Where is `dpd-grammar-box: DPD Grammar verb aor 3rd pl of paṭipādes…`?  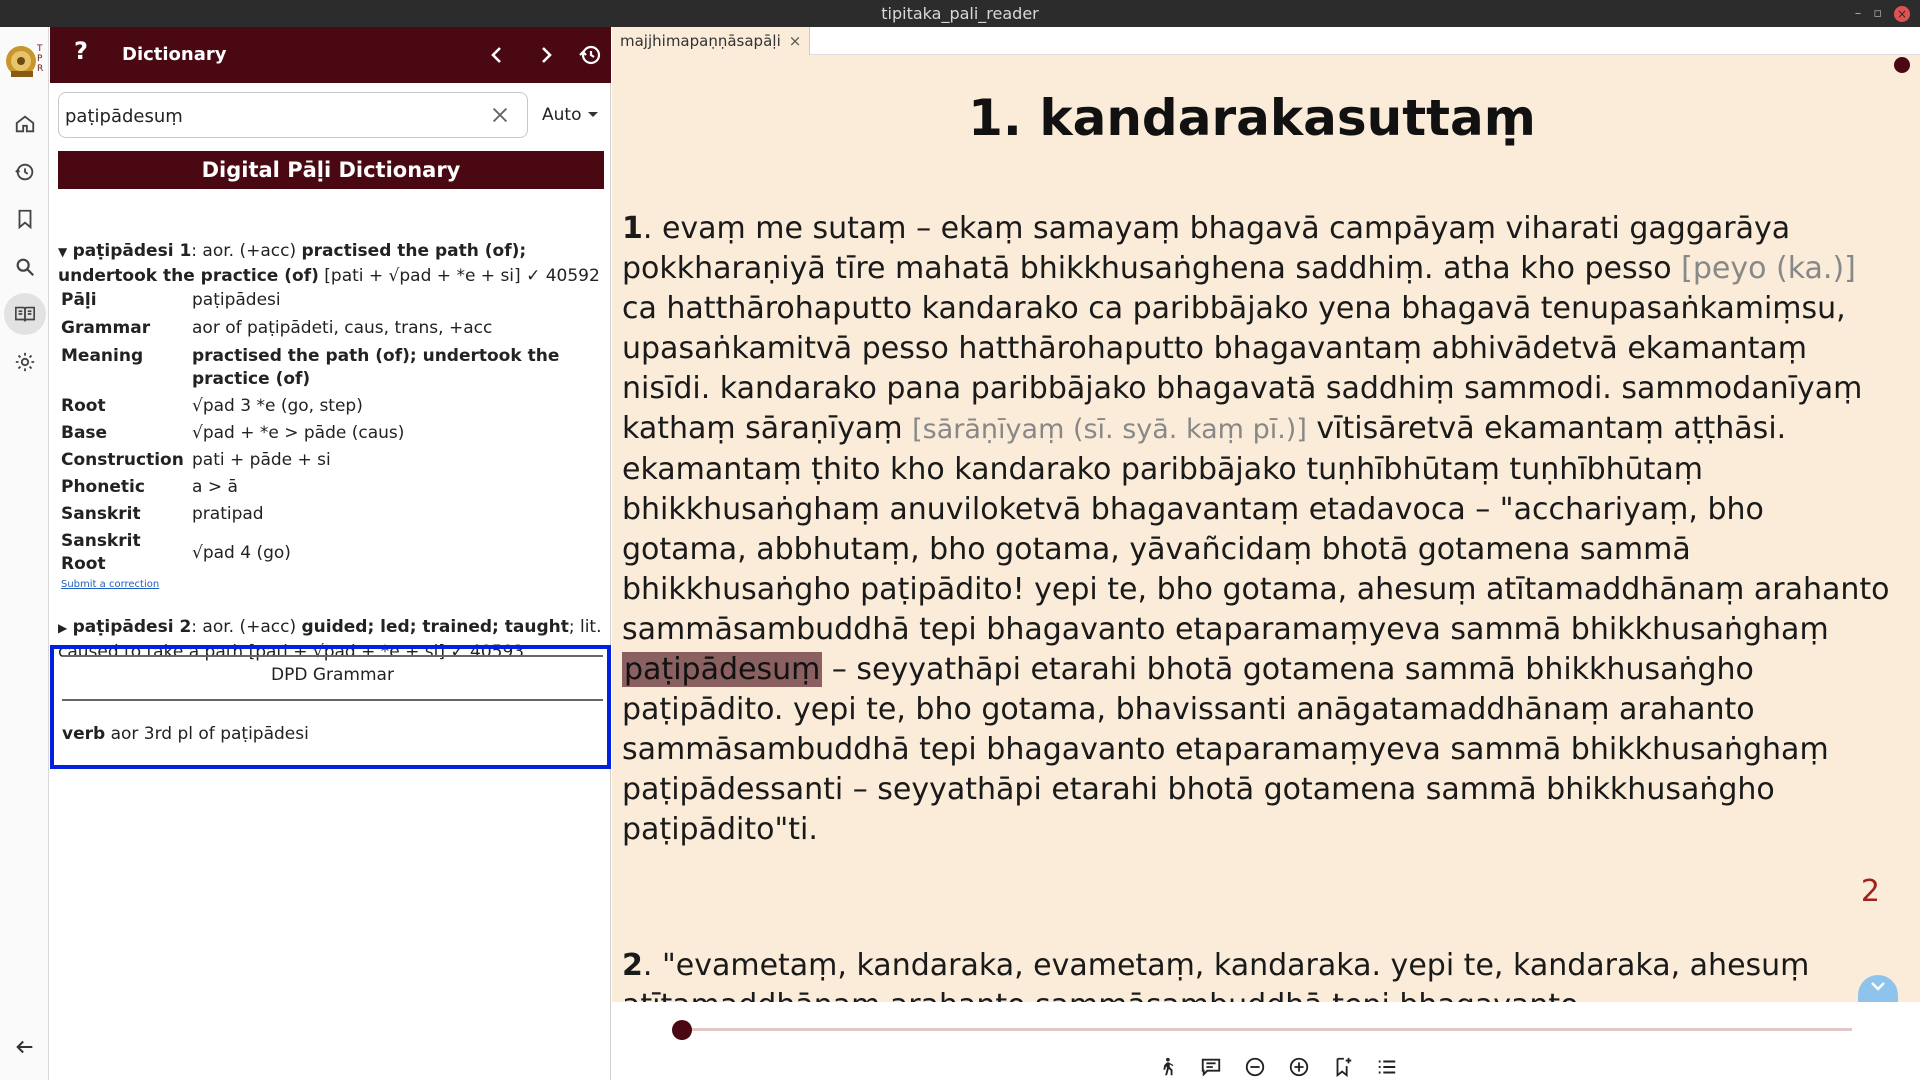
dpd-grammar-box: DPD Grammar verb aor 3rd pl of paṭipādes… is located at coordinates (330, 707).